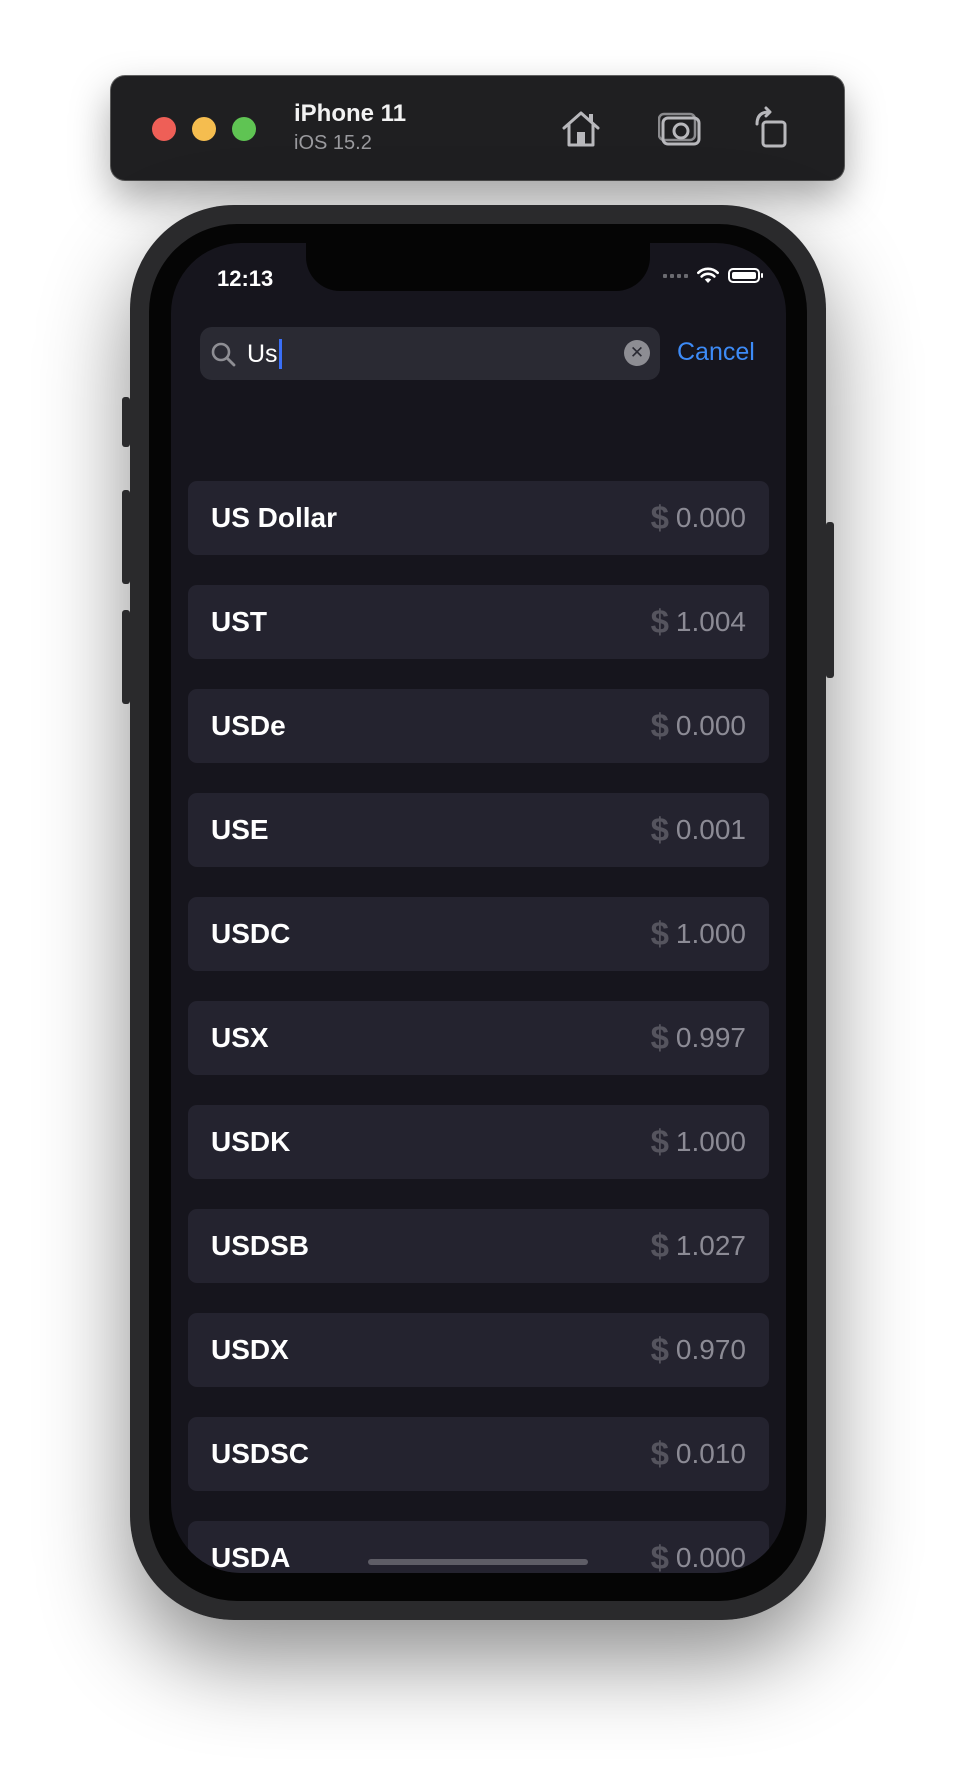  I want to click on currency-row: USDSB $1.027, so click(478, 1246).